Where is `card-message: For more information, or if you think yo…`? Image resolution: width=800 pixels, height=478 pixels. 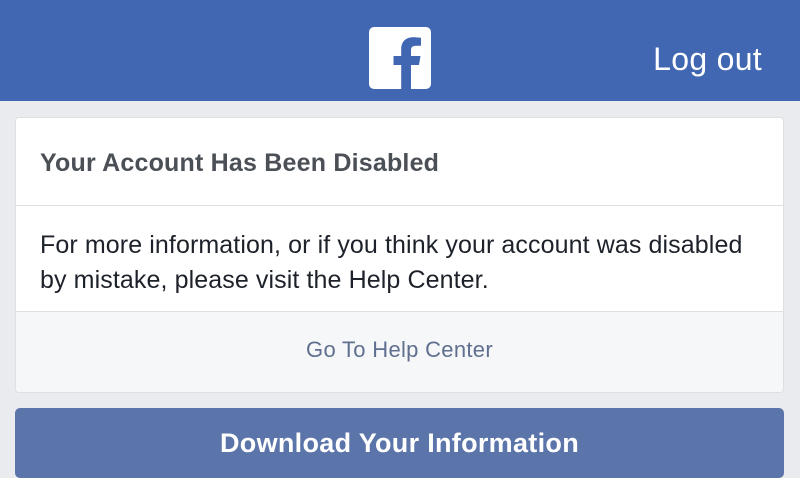 card-message: For more information, or if you think yo… is located at coordinates (391, 262).